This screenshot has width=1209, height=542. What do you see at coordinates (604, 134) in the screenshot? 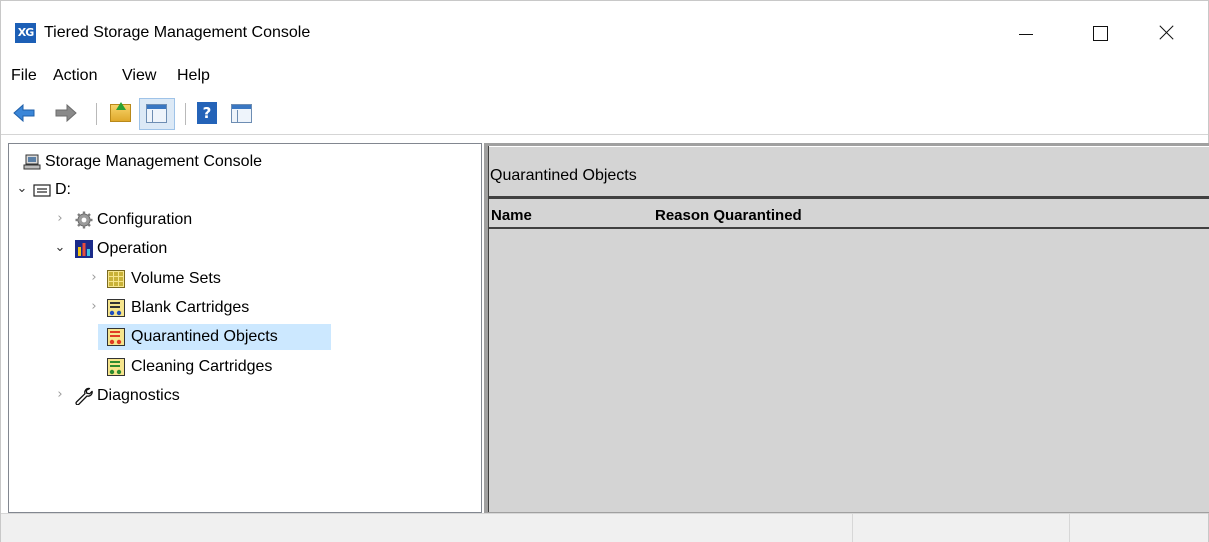
I see `toolbar-divider` at bounding box center [604, 134].